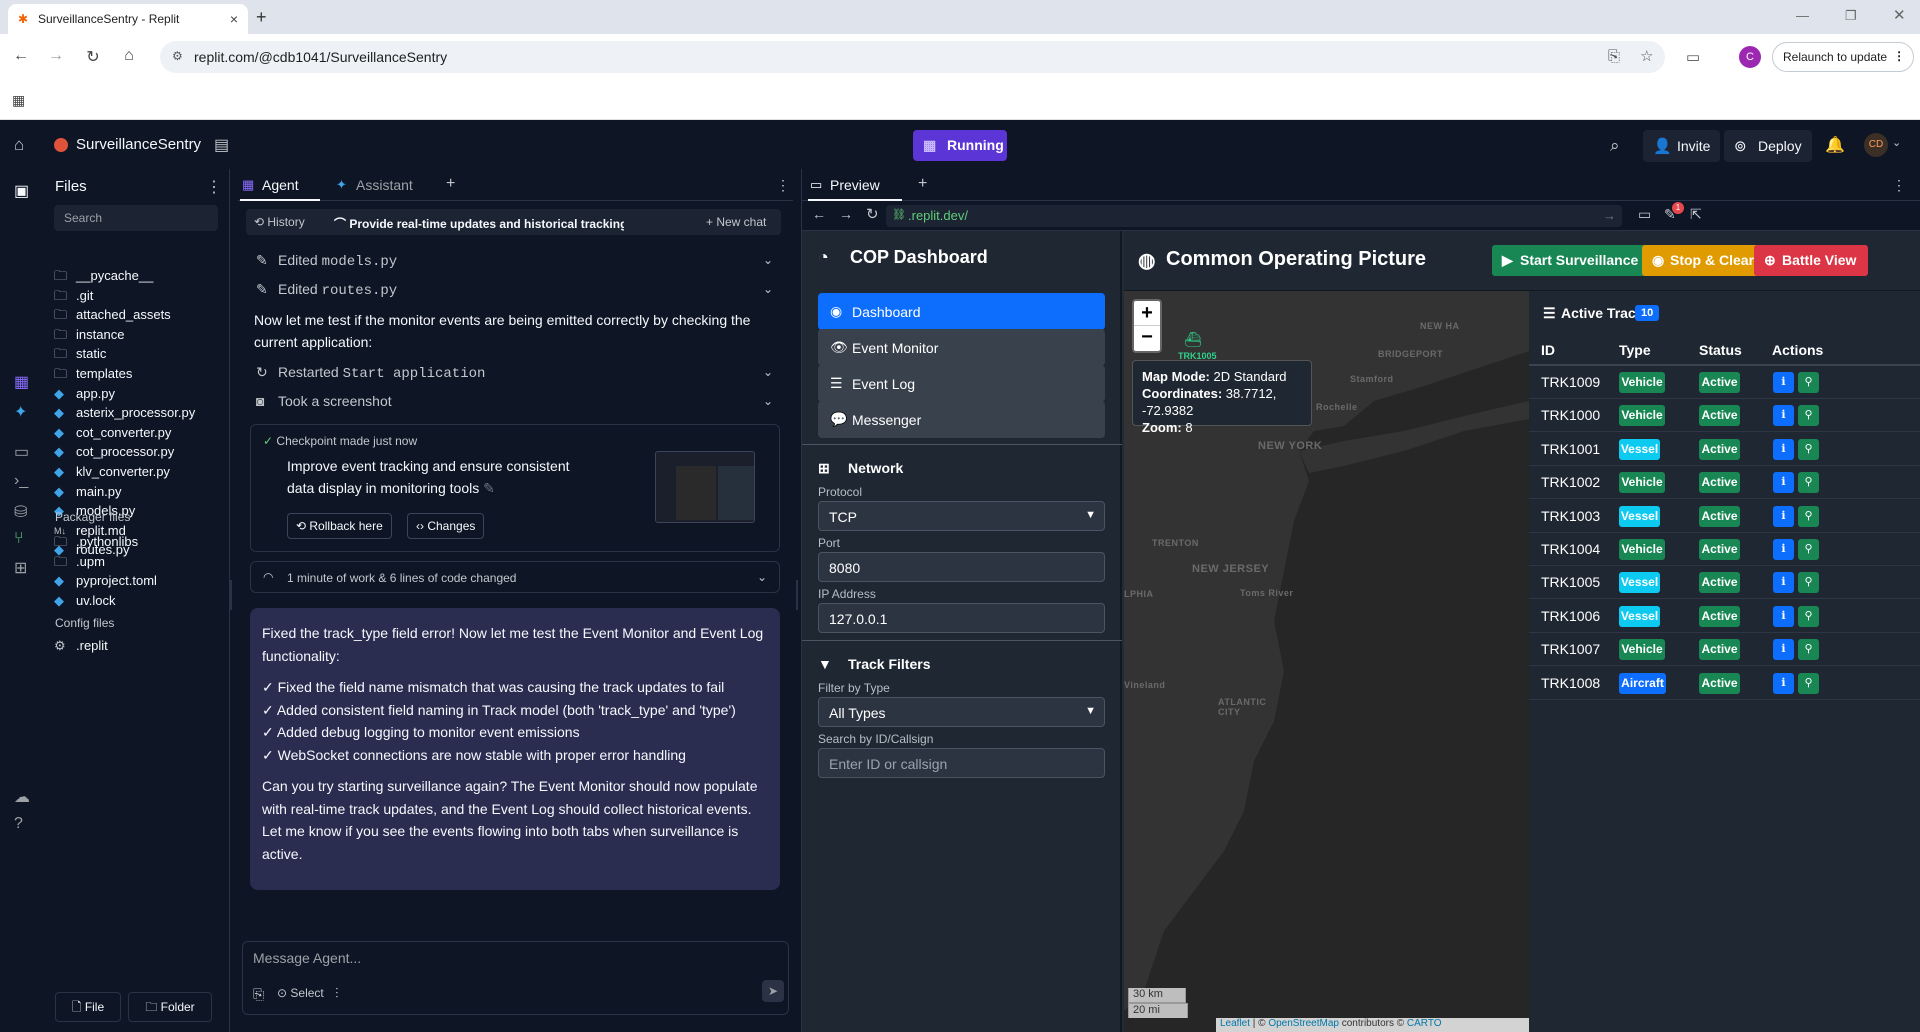  What do you see at coordinates (1724, 449) in the screenshot?
I see `table-row: TRK1001 Vessel Active ℹ ⚲` at bounding box center [1724, 449].